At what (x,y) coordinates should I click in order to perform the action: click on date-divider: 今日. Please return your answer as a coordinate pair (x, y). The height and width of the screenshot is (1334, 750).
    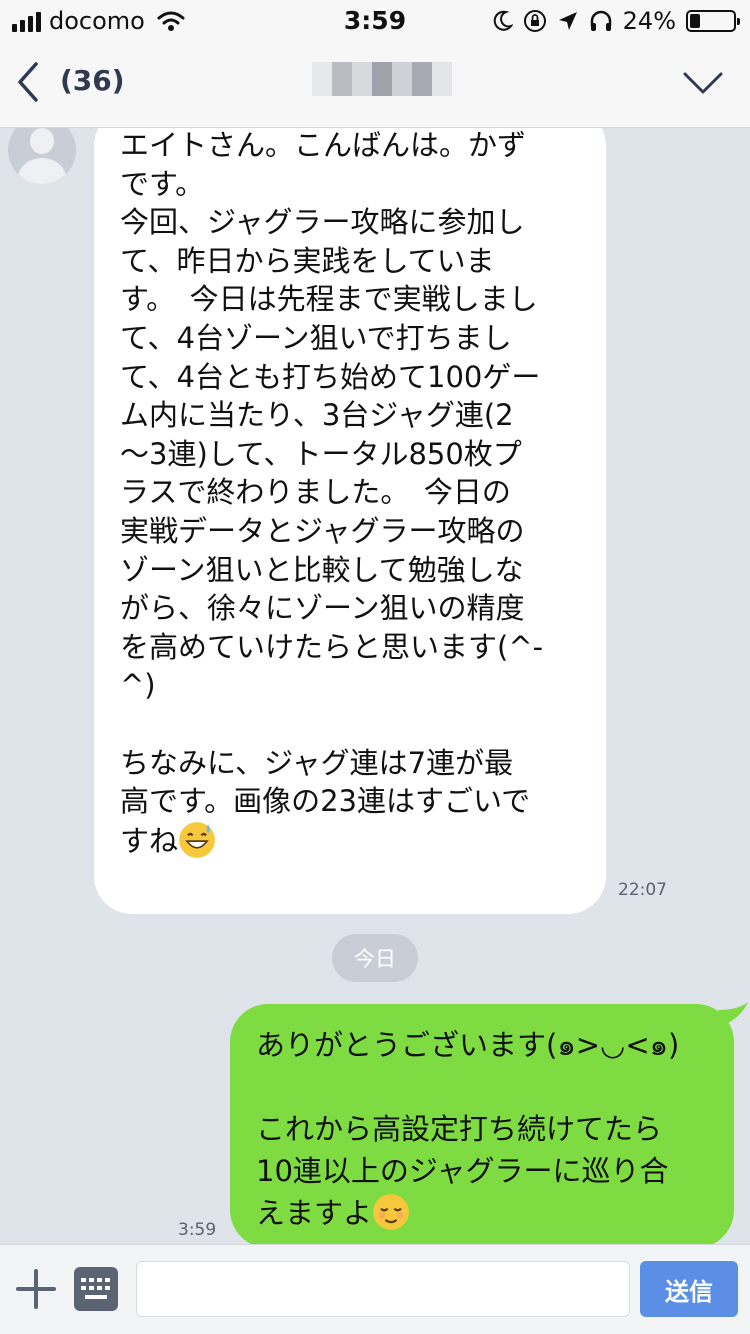
    Looking at the image, I should click on (375, 958).